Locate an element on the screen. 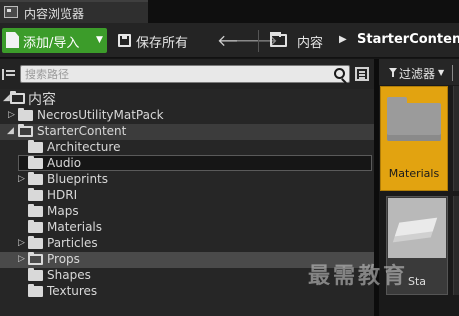  tree-item-necrosutilitymatpack: ▷ NecrosUtilityMatPack is located at coordinates (187, 116).